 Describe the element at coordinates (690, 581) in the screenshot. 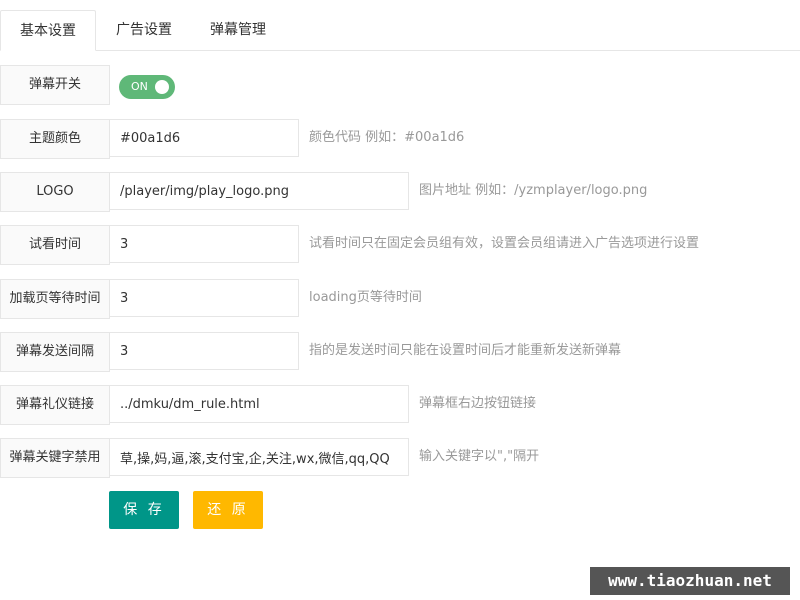

I see `site-watermark: www.tiaozhuan.net` at that location.